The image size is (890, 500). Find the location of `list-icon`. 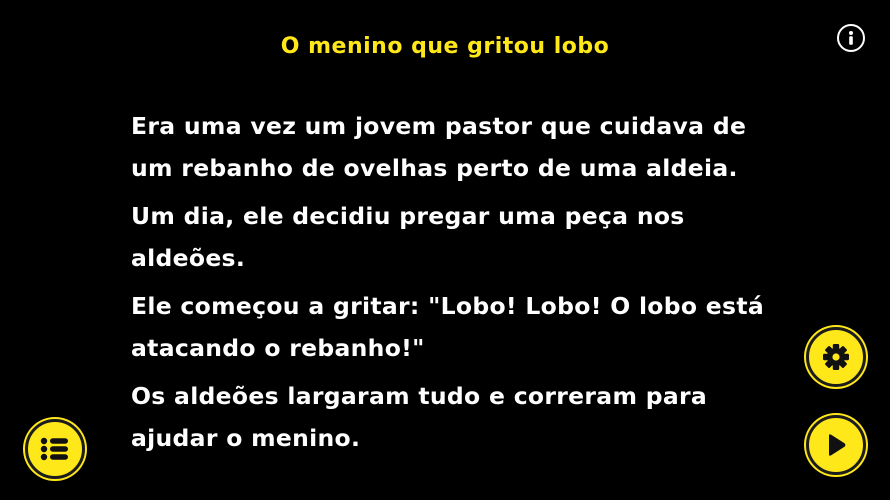

list-icon is located at coordinates (54, 449).